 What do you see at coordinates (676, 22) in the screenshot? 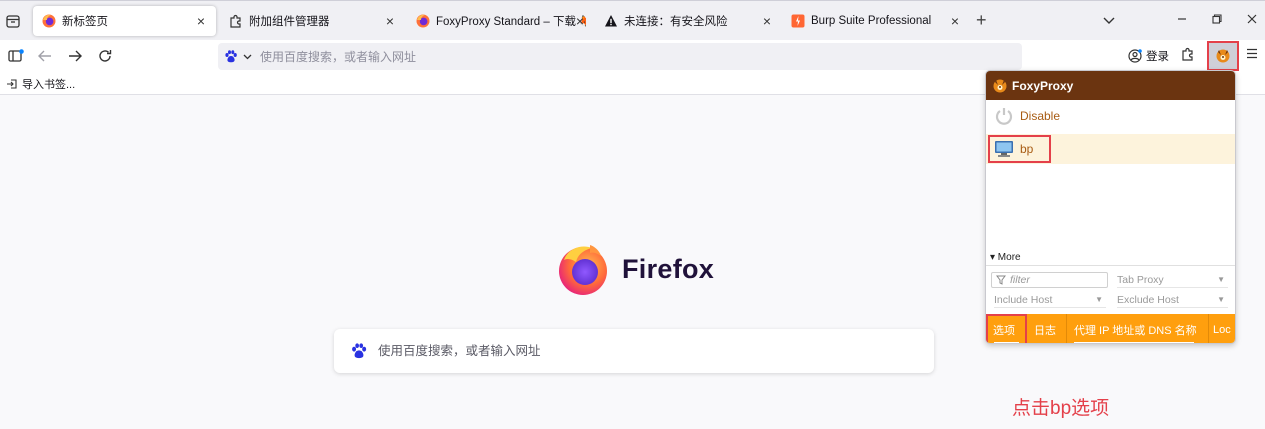
I see `tab-title: 未连接：有安全风险` at bounding box center [676, 22].